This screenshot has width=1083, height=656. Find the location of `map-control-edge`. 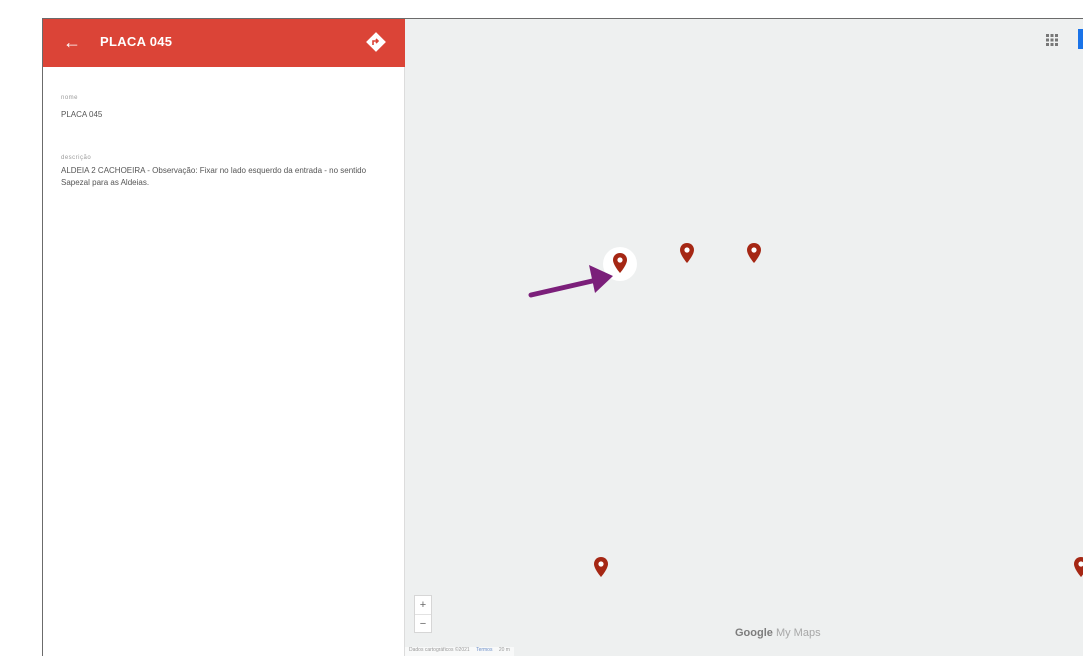

map-control-edge is located at coordinates (1080, 39).